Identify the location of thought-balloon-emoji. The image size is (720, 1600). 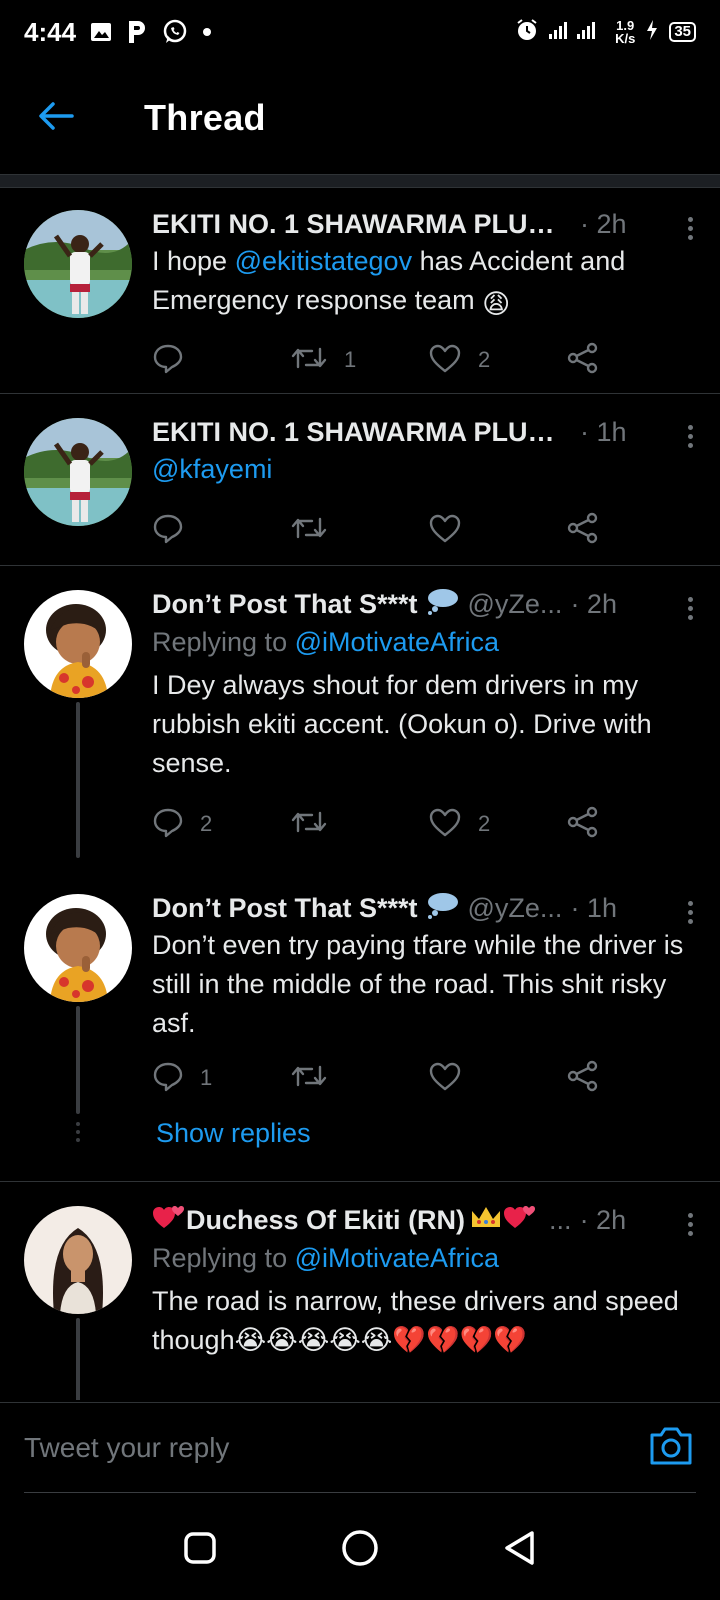
(443, 908).